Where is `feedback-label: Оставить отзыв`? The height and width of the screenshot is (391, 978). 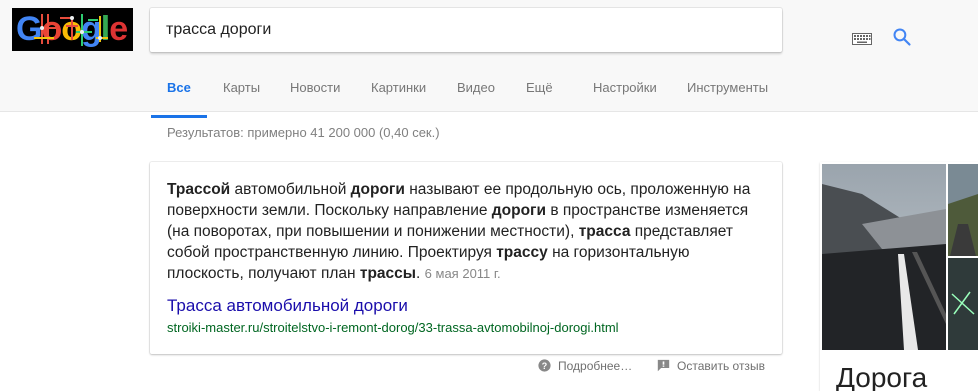 feedback-label: Оставить отзыв is located at coordinates (721, 366).